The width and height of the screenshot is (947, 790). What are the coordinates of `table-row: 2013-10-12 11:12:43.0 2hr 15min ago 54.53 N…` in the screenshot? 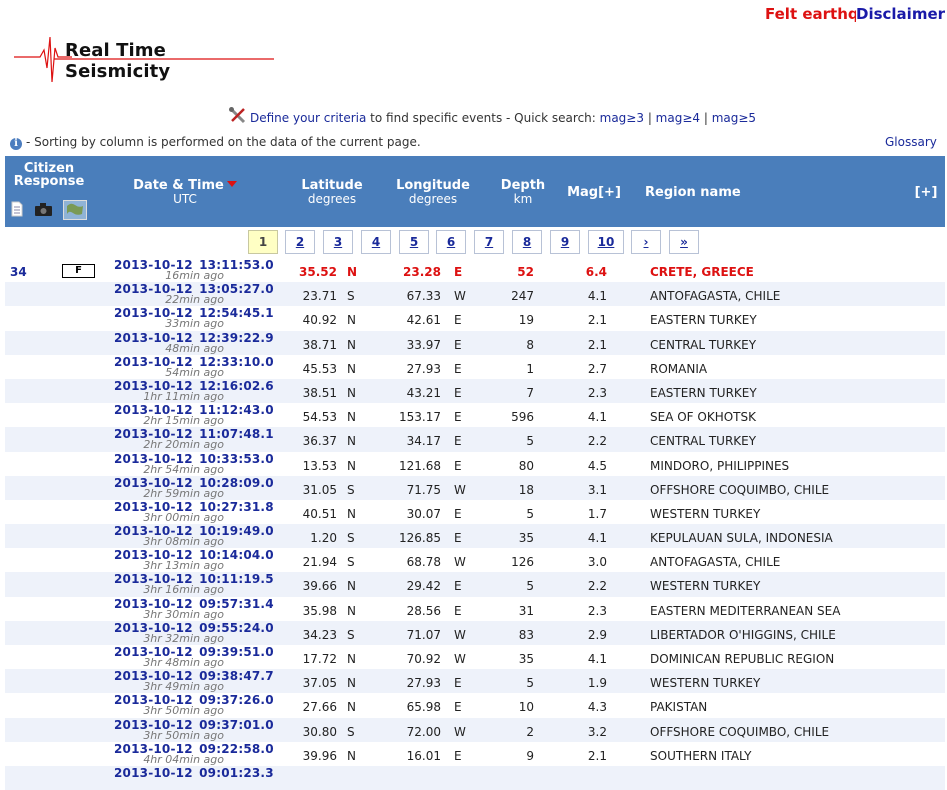 It's located at (475, 415).